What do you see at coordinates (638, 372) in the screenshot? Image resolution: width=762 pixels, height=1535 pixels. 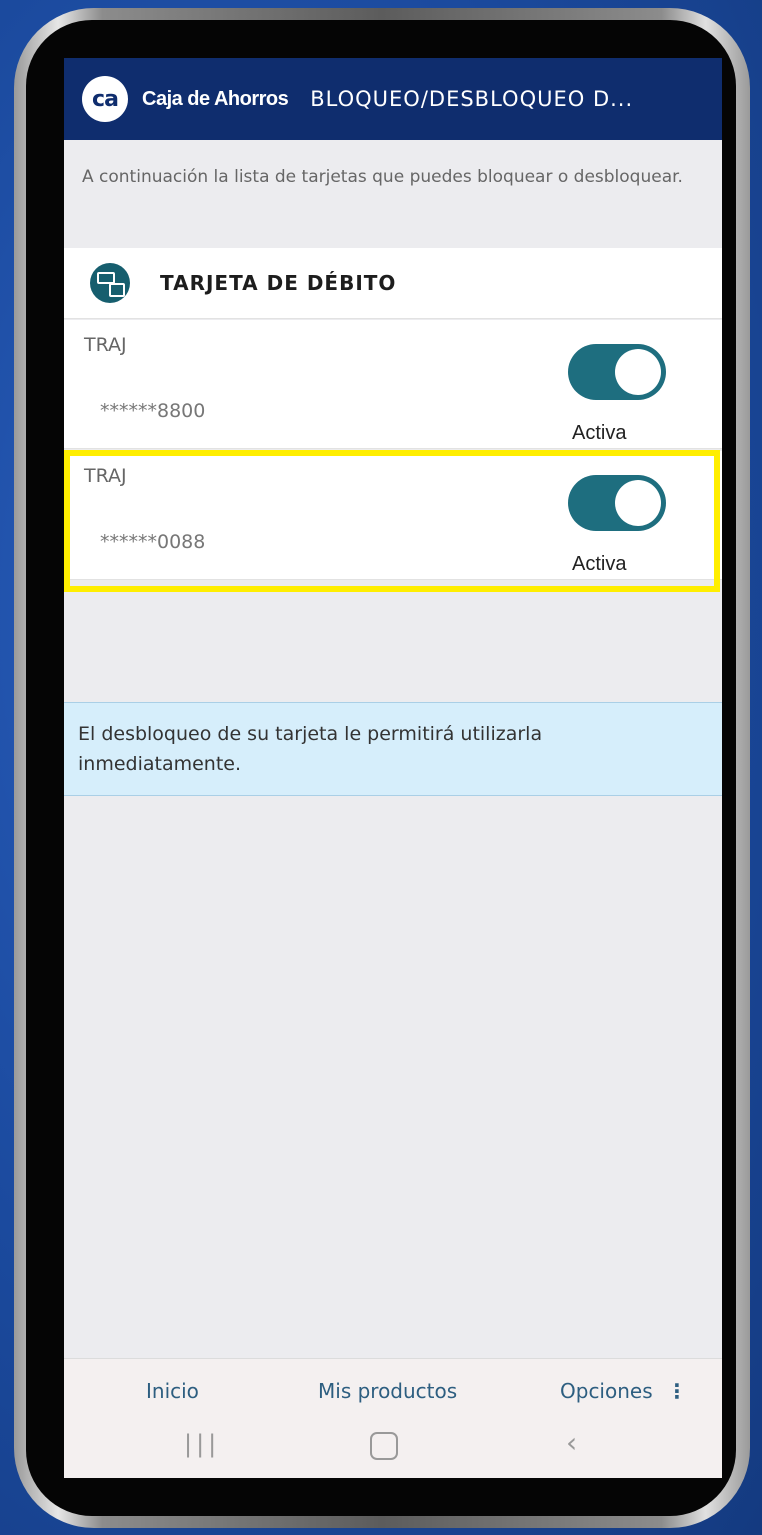 I see `toggle-knob` at bounding box center [638, 372].